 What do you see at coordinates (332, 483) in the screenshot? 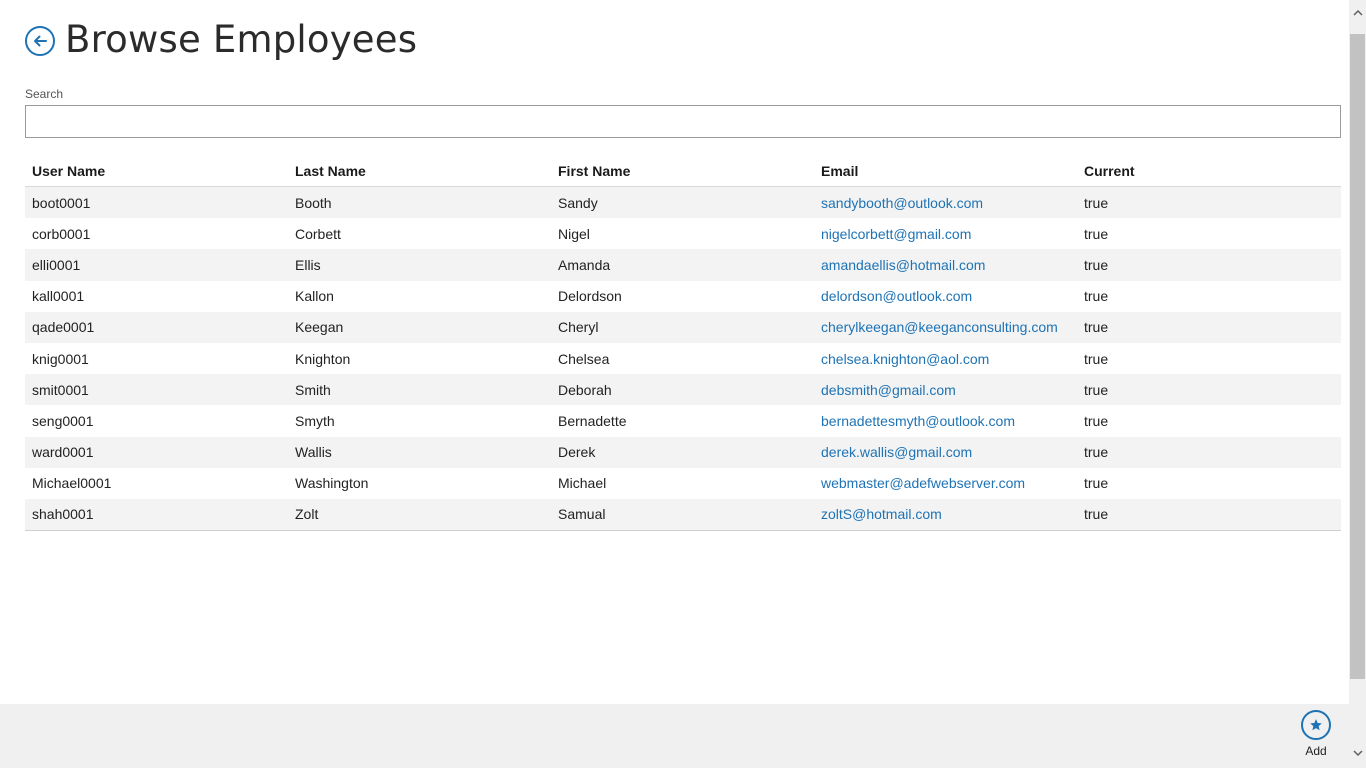
I see `cell-last-name: Washington` at bounding box center [332, 483].